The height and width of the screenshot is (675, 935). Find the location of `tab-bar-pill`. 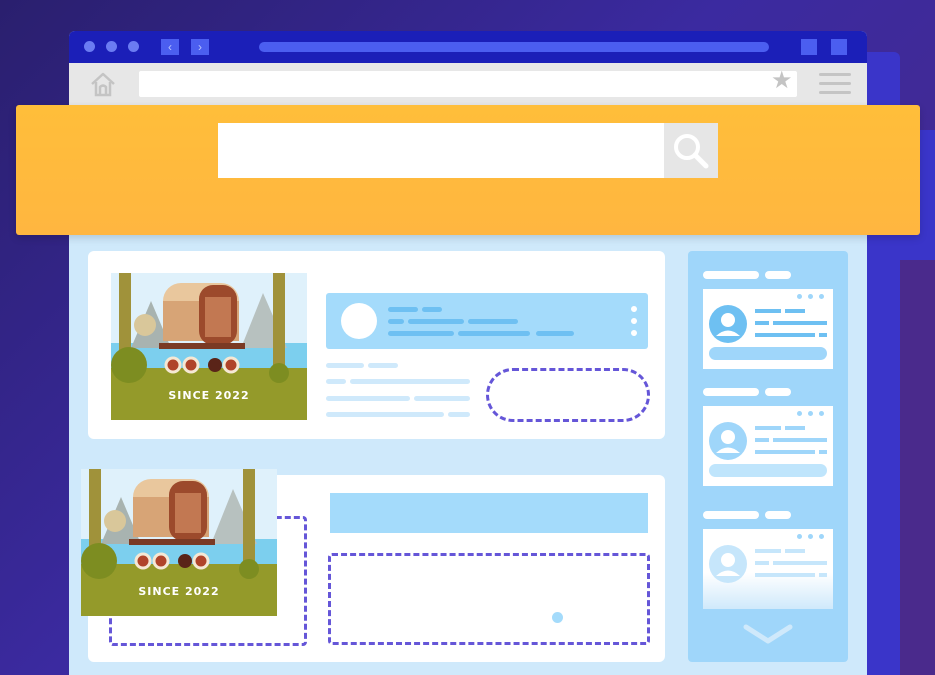

tab-bar-pill is located at coordinates (514, 47).